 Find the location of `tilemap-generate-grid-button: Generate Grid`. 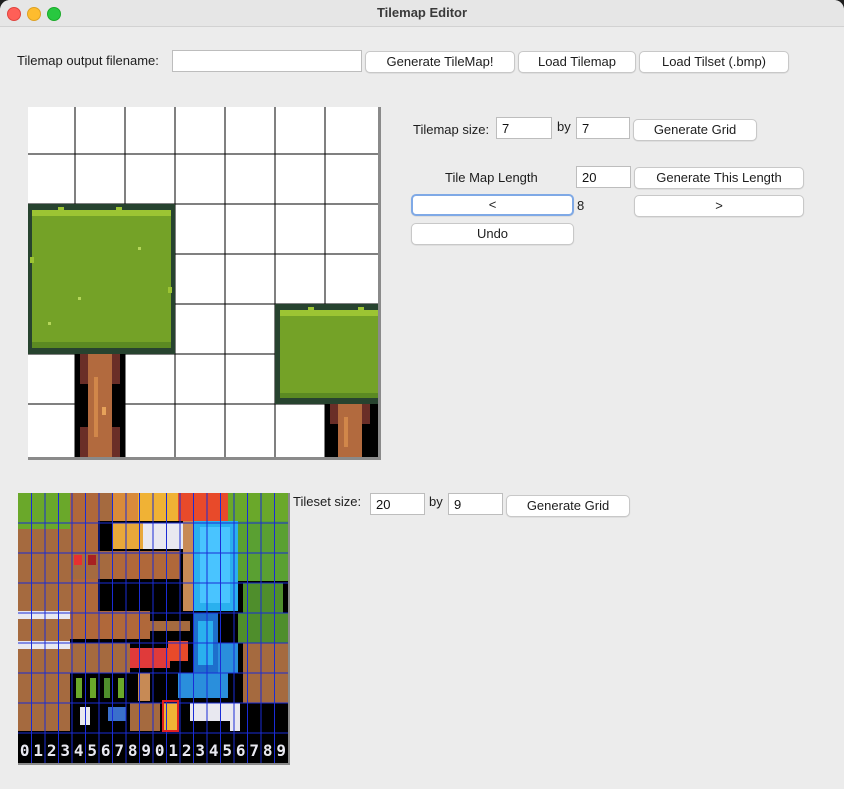

tilemap-generate-grid-button: Generate Grid is located at coordinates (695, 130).